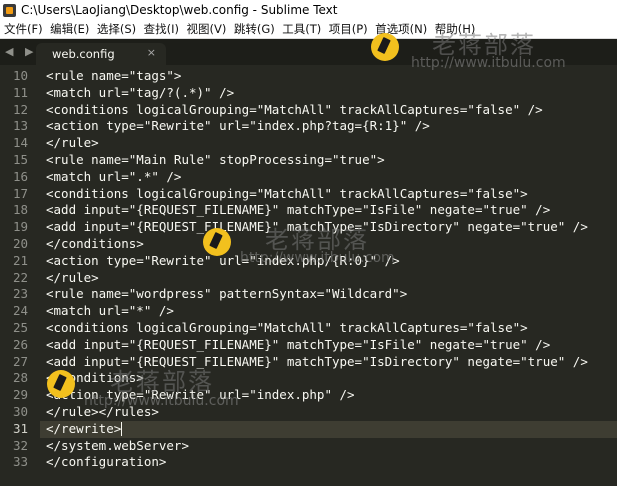 Image resolution: width=617 pixels, height=486 pixels. I want to click on code-line: </system.webServer>, so click(117, 446).